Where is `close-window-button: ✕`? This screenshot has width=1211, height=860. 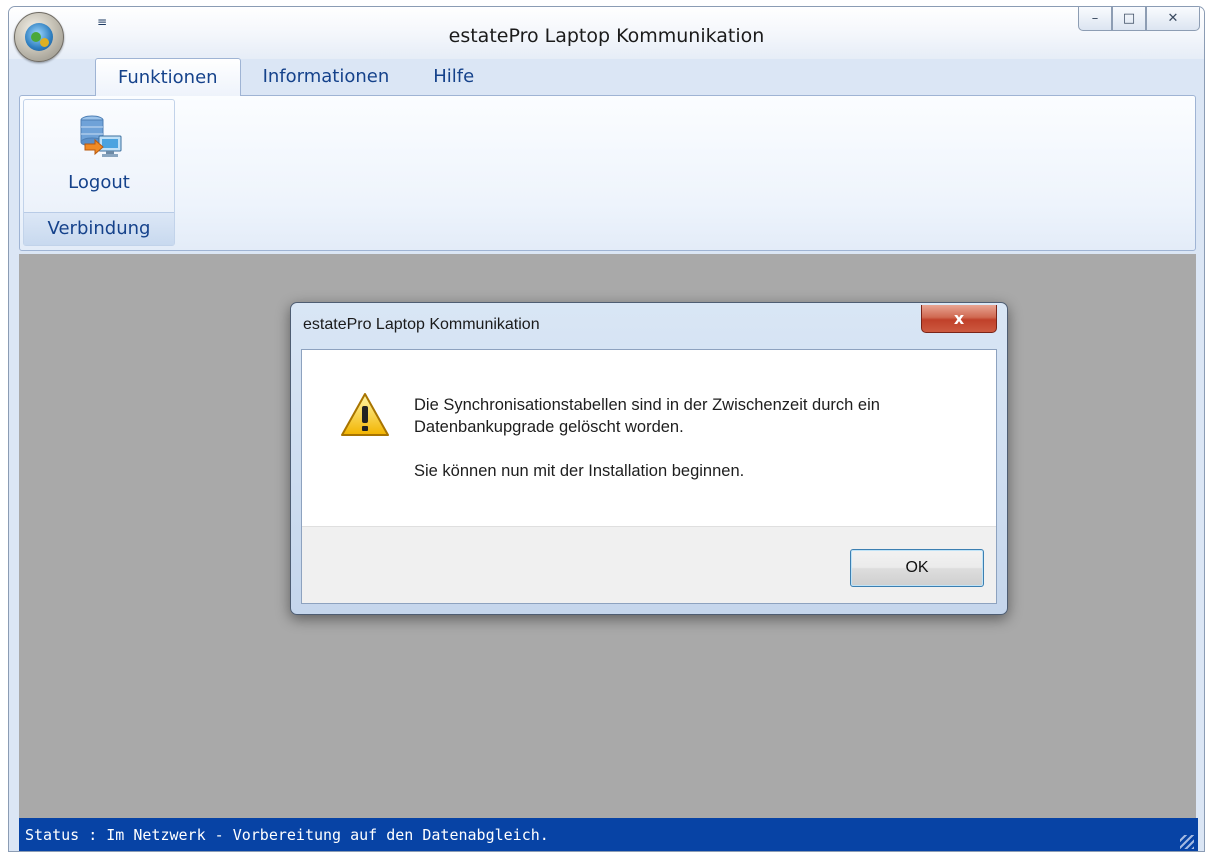 close-window-button: ✕ is located at coordinates (1173, 19).